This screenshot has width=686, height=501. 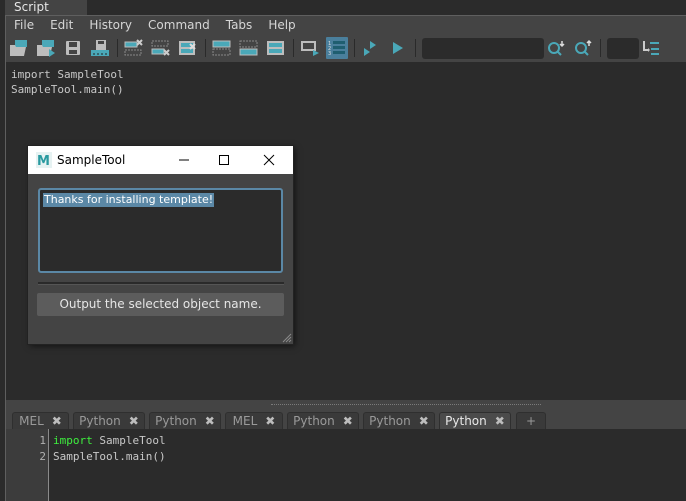 I want to click on resize-grip-icon, so click(x=286, y=337).